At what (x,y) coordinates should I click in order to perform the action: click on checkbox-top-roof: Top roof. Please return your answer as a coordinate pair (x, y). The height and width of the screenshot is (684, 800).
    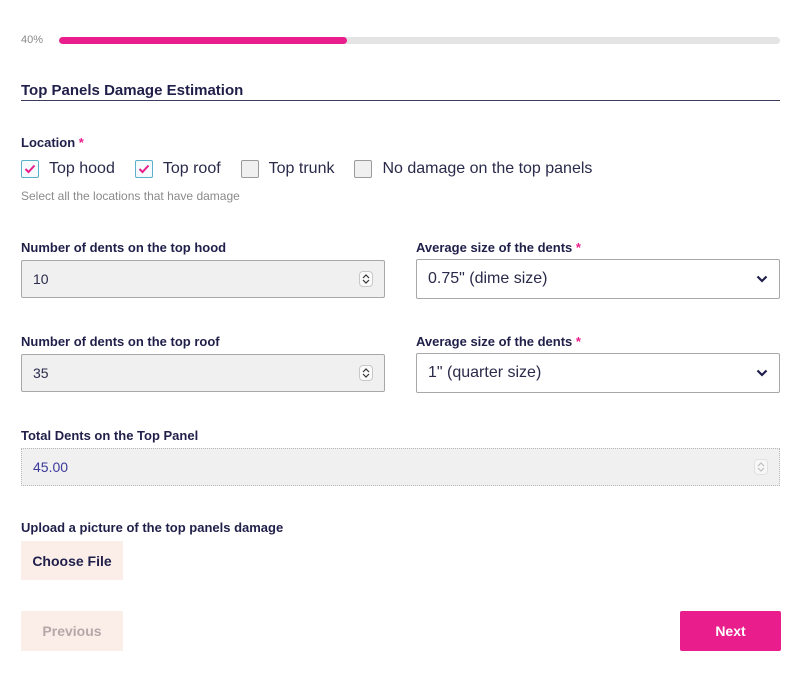
    Looking at the image, I should click on (177, 169).